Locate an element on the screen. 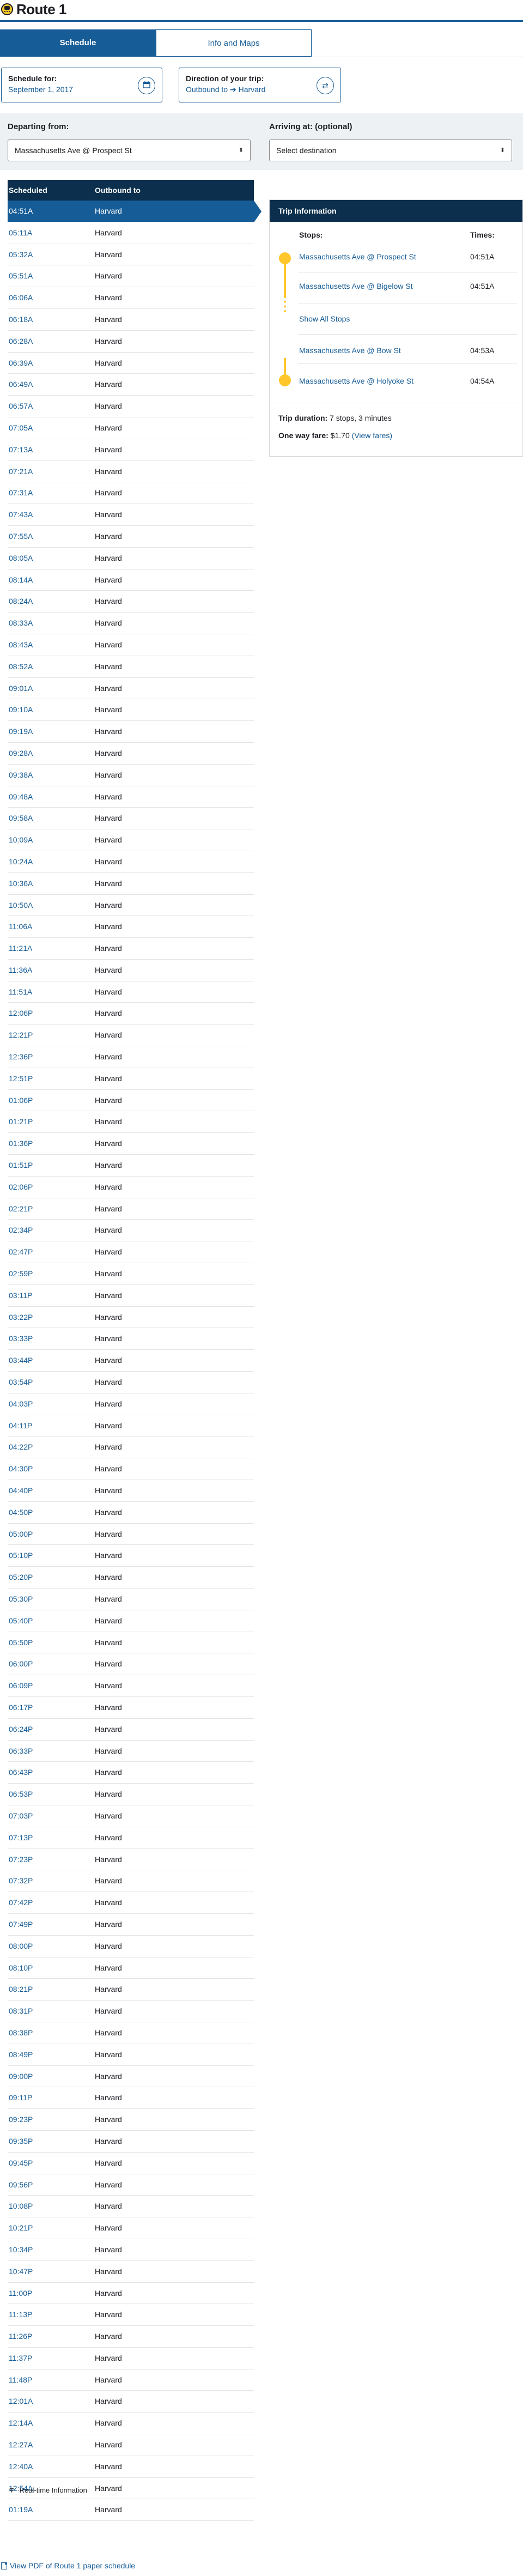 This screenshot has width=523, height=2576. table-row: 08:49P Harvard is located at coordinates (131, 2055).